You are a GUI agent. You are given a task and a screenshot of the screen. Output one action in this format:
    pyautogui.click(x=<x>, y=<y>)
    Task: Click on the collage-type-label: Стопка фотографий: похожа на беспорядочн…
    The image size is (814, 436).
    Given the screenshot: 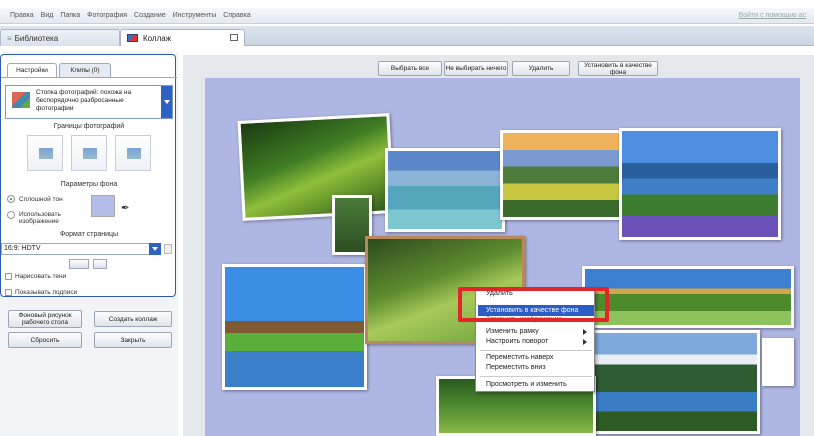 What is the action you would take?
    pyautogui.click(x=84, y=100)
    